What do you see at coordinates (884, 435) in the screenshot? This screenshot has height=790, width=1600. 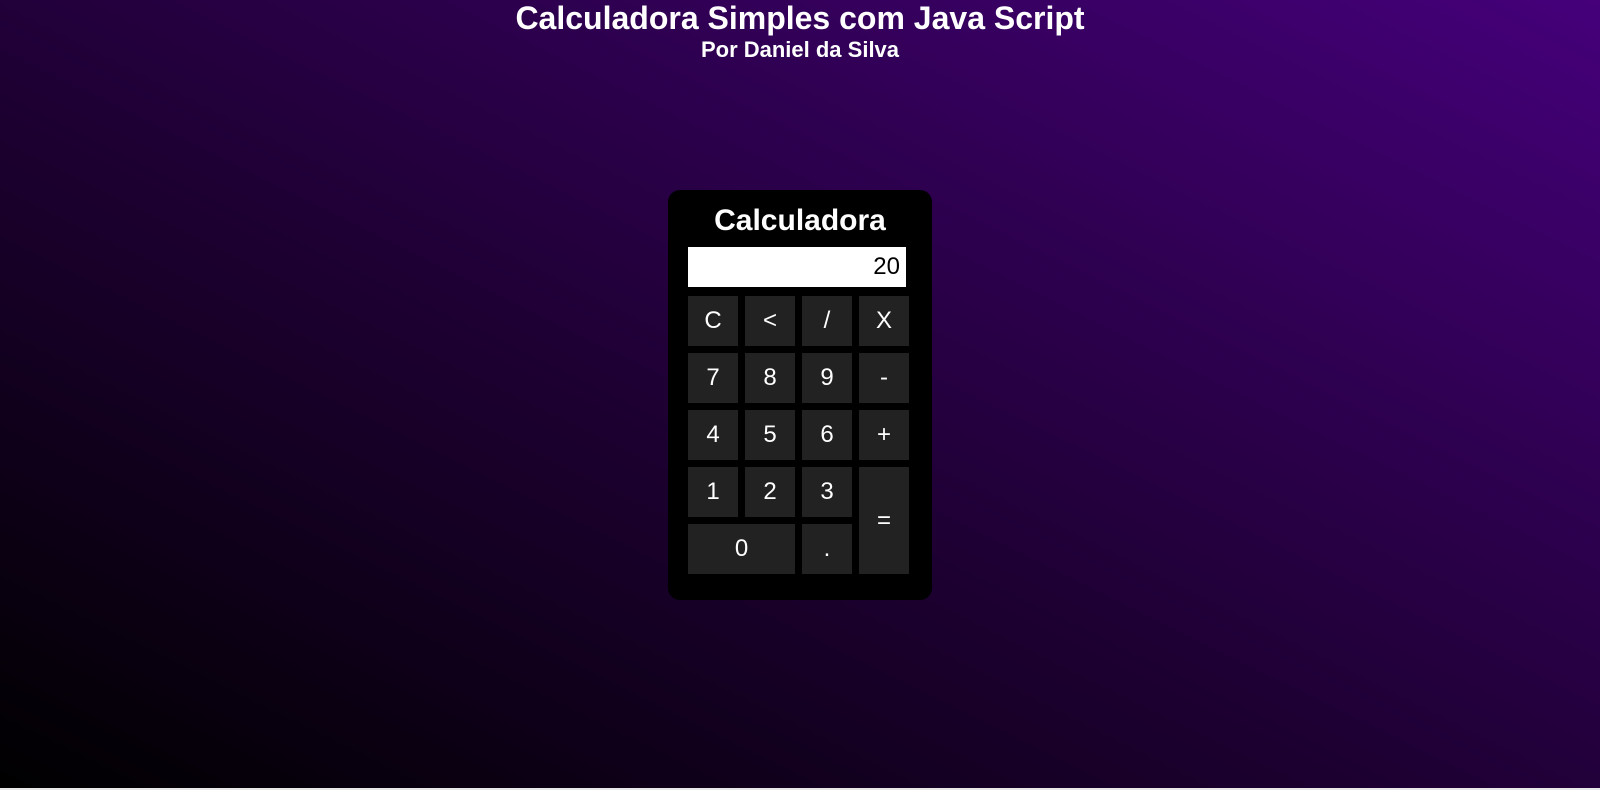 I see `plus-button: +` at bounding box center [884, 435].